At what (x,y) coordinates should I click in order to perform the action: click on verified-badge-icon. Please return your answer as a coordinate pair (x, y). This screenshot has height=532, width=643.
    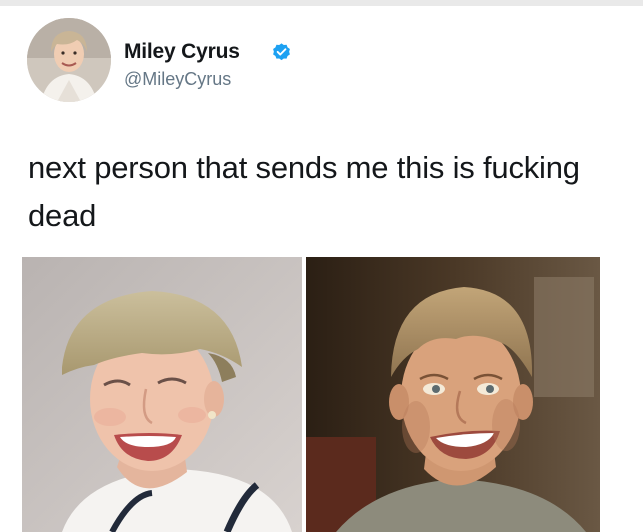
    Looking at the image, I should click on (281, 52).